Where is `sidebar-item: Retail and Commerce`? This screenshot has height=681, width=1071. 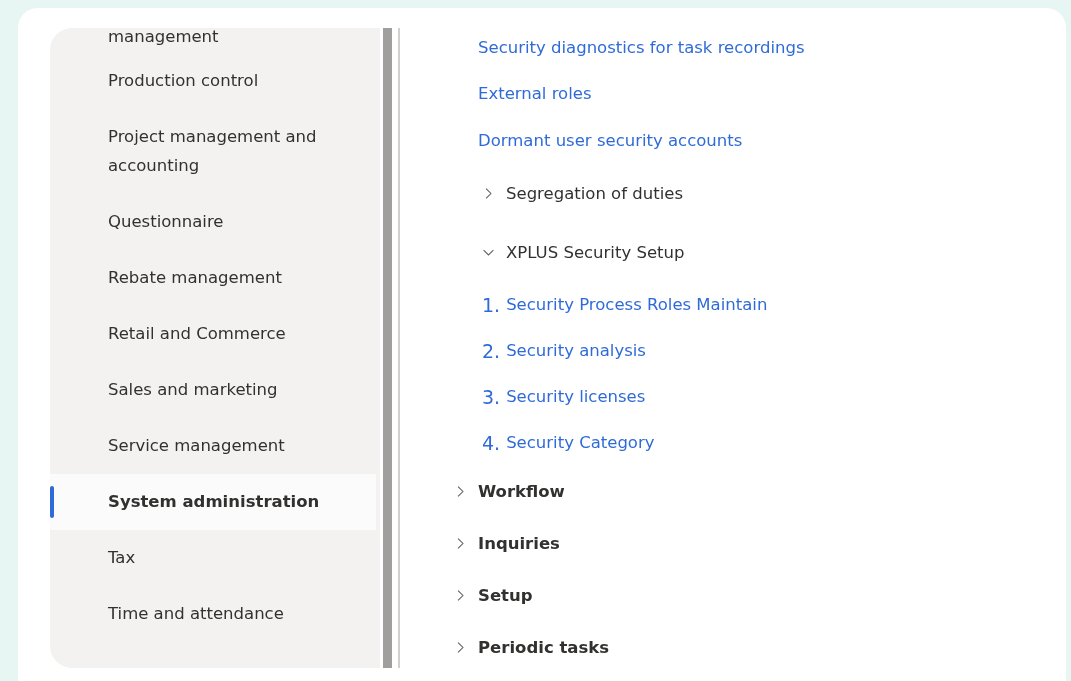 sidebar-item: Retail and Commerce is located at coordinates (215, 334).